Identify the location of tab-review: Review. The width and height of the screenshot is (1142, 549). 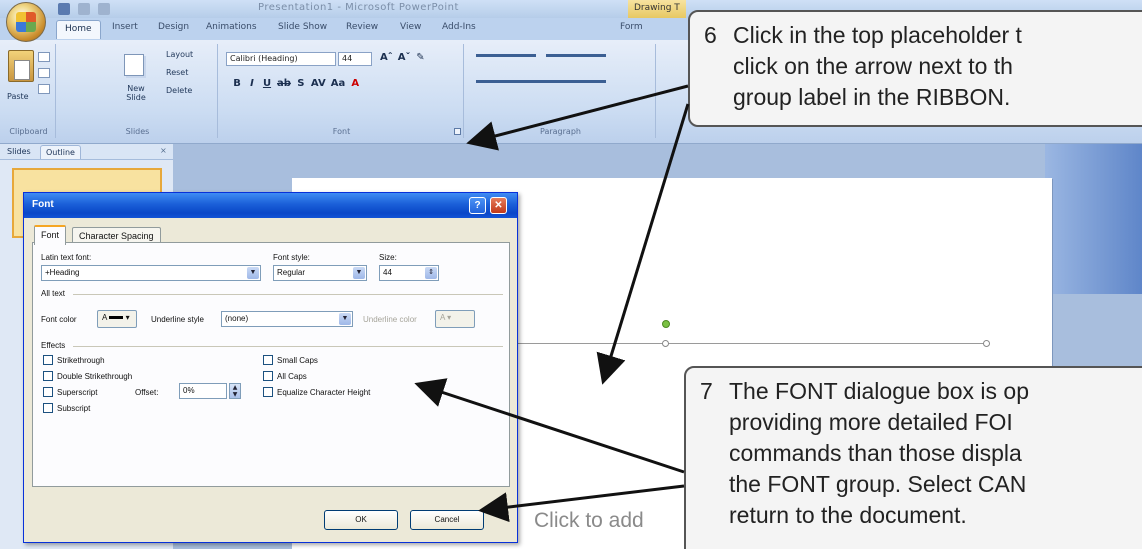
(362, 27).